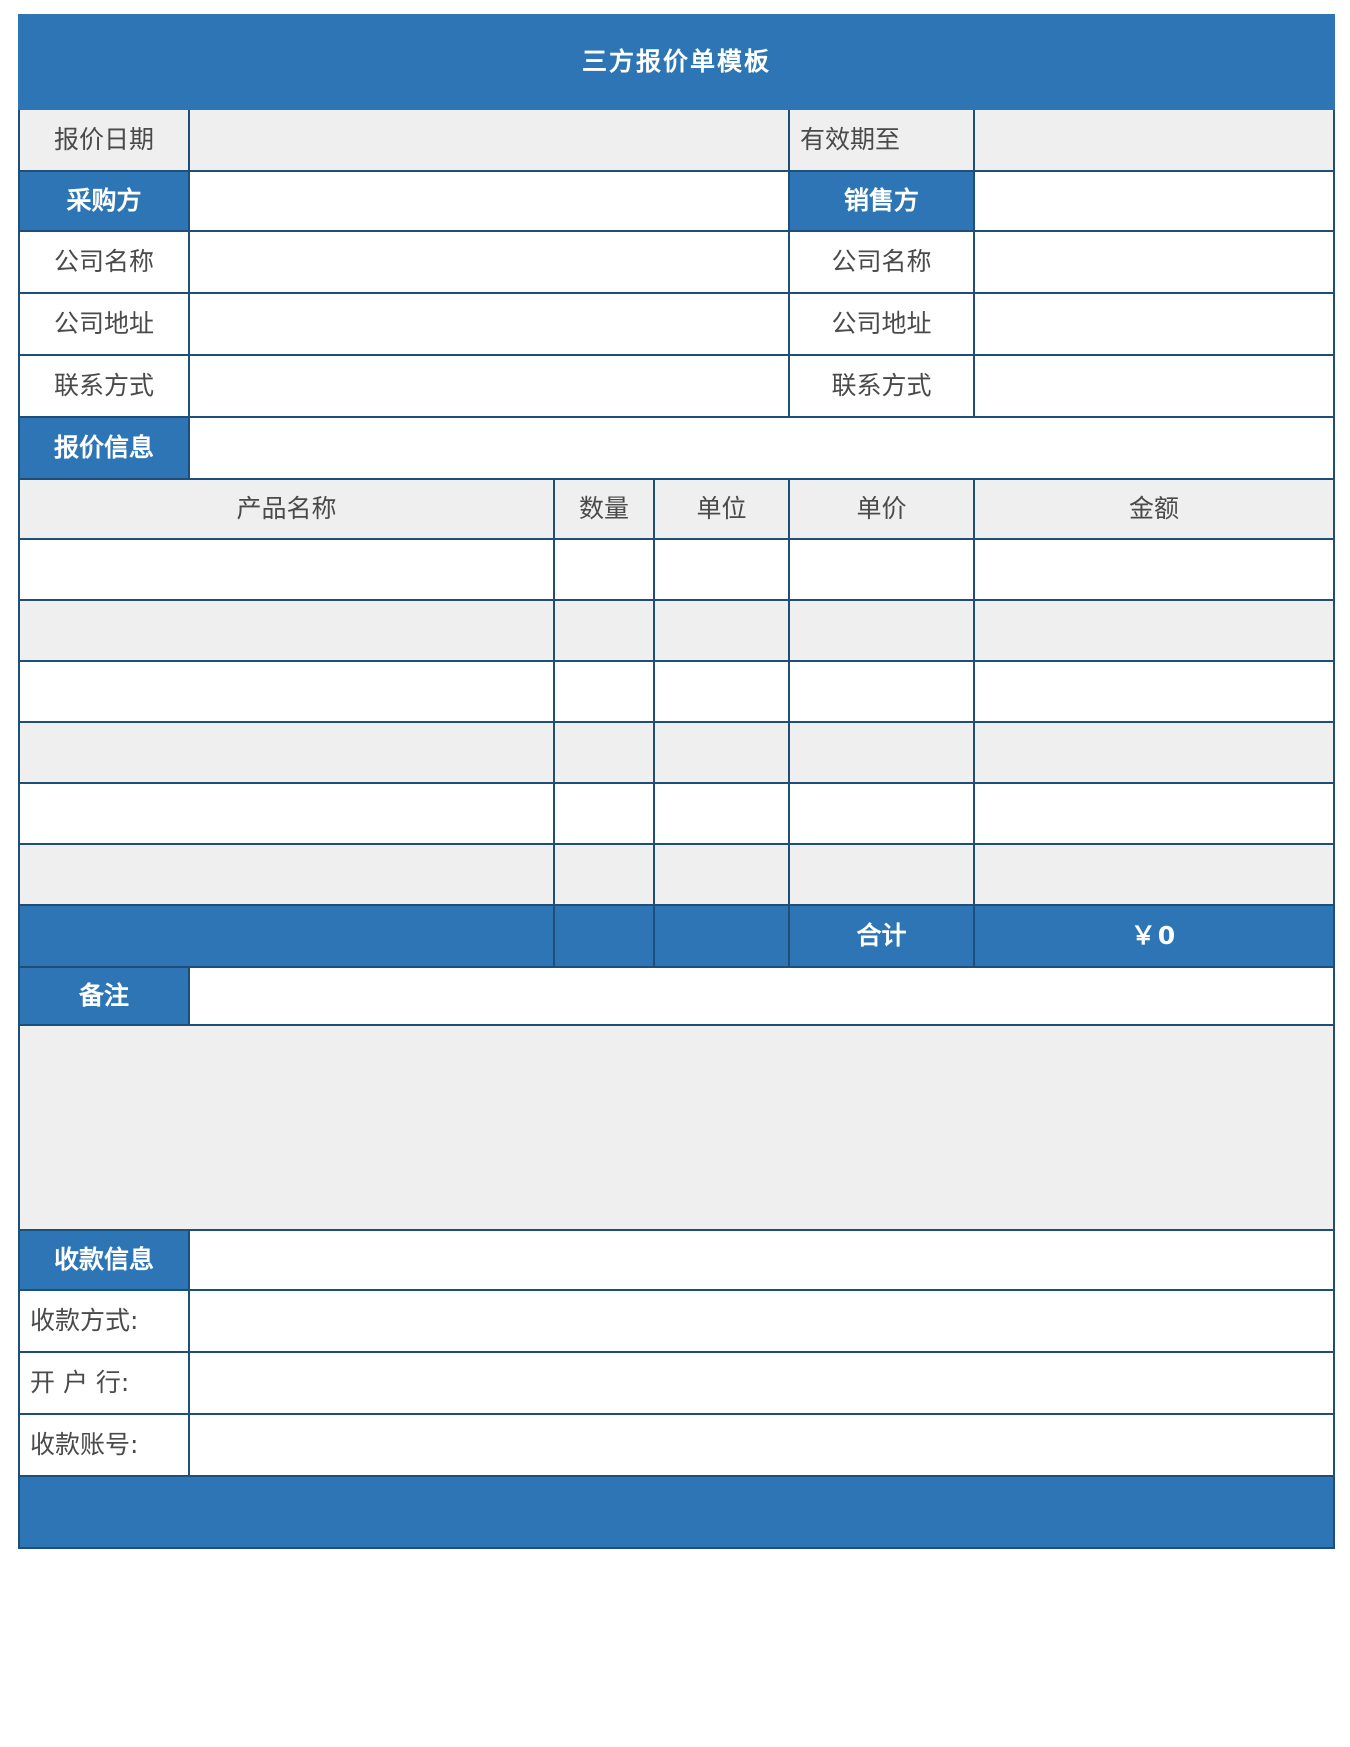 Image resolution: width=1350 pixels, height=1747 pixels. I want to click on quote-info-label: 报价信息, so click(104, 448).